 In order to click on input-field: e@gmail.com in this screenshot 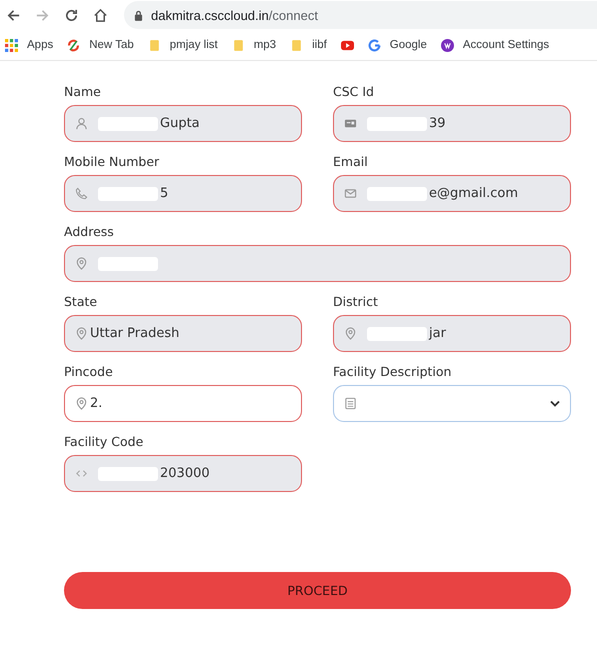, I will do `click(452, 193)`.